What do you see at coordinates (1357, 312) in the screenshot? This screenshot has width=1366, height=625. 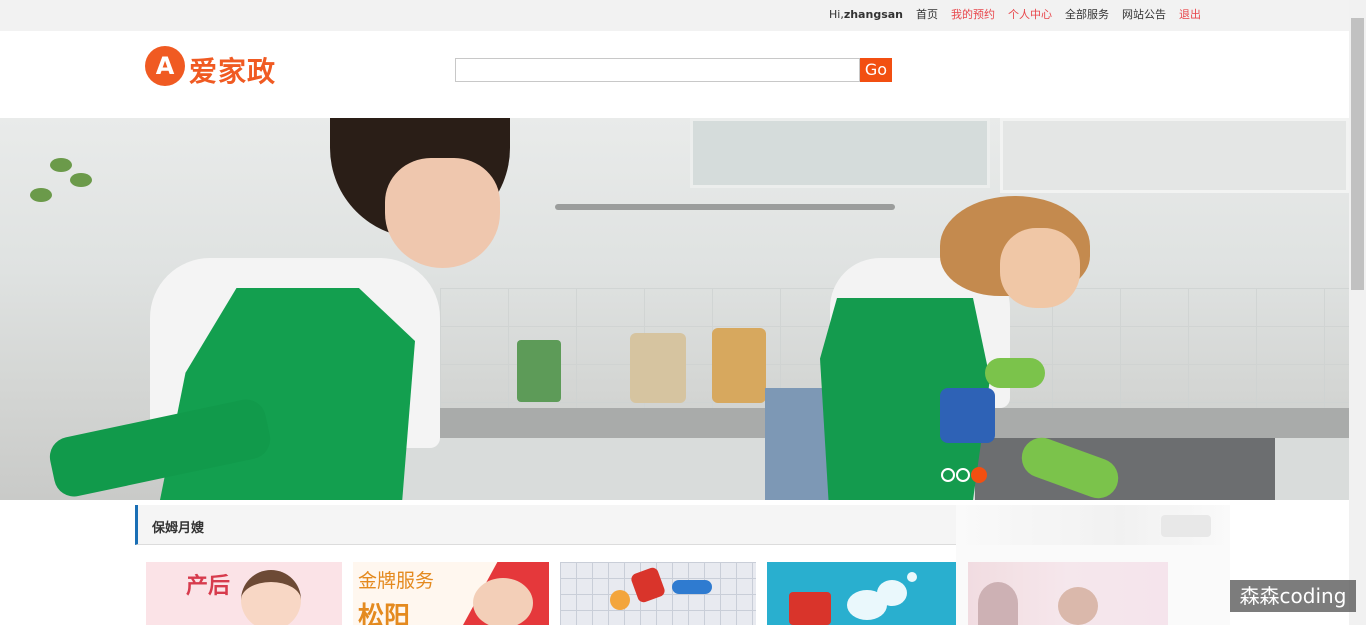 I see `scrollbar` at bounding box center [1357, 312].